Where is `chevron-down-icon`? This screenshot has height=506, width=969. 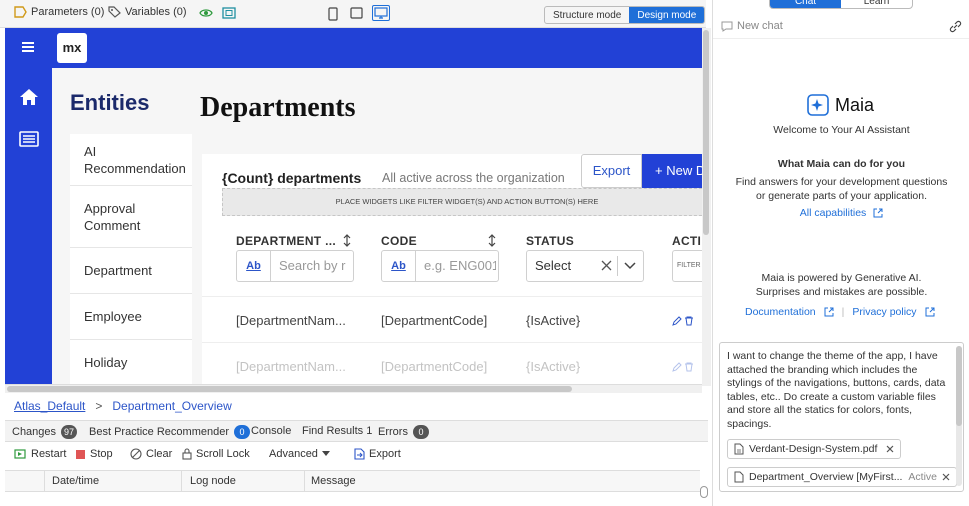 chevron-down-icon is located at coordinates (630, 266).